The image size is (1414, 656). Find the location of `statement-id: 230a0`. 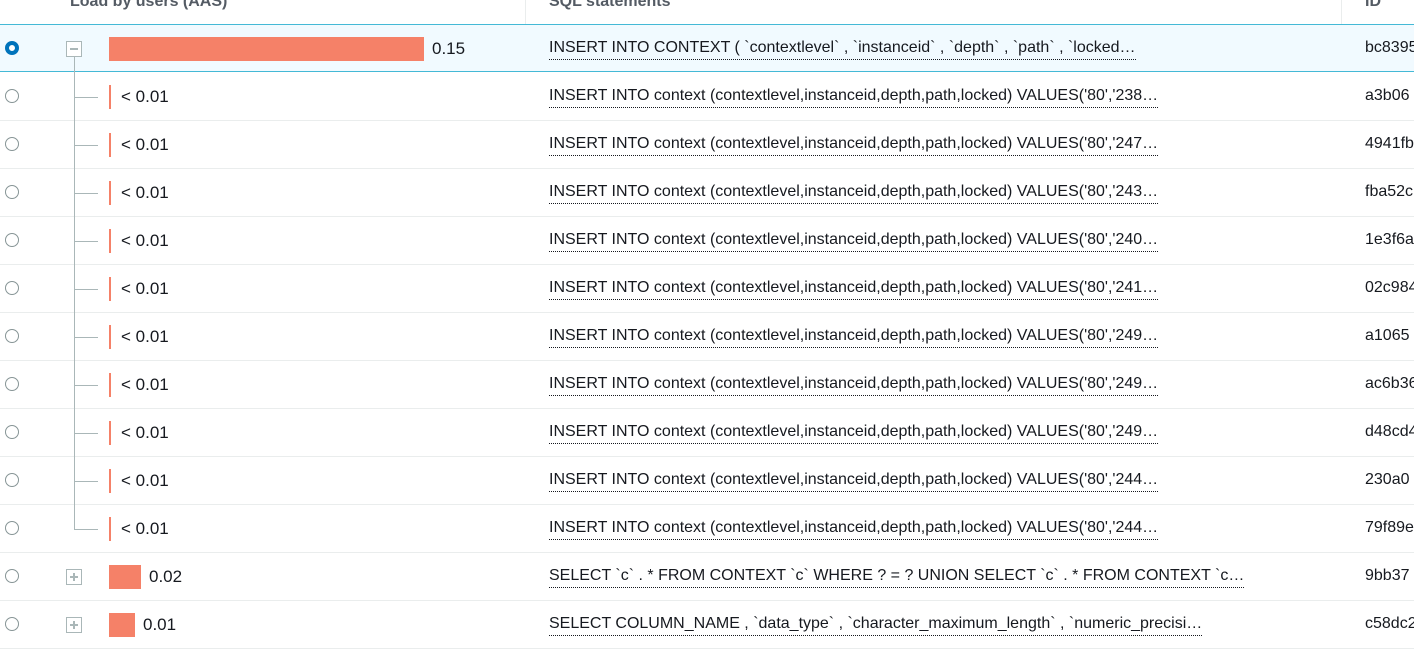

statement-id: 230a0 is located at coordinates (1387, 479).